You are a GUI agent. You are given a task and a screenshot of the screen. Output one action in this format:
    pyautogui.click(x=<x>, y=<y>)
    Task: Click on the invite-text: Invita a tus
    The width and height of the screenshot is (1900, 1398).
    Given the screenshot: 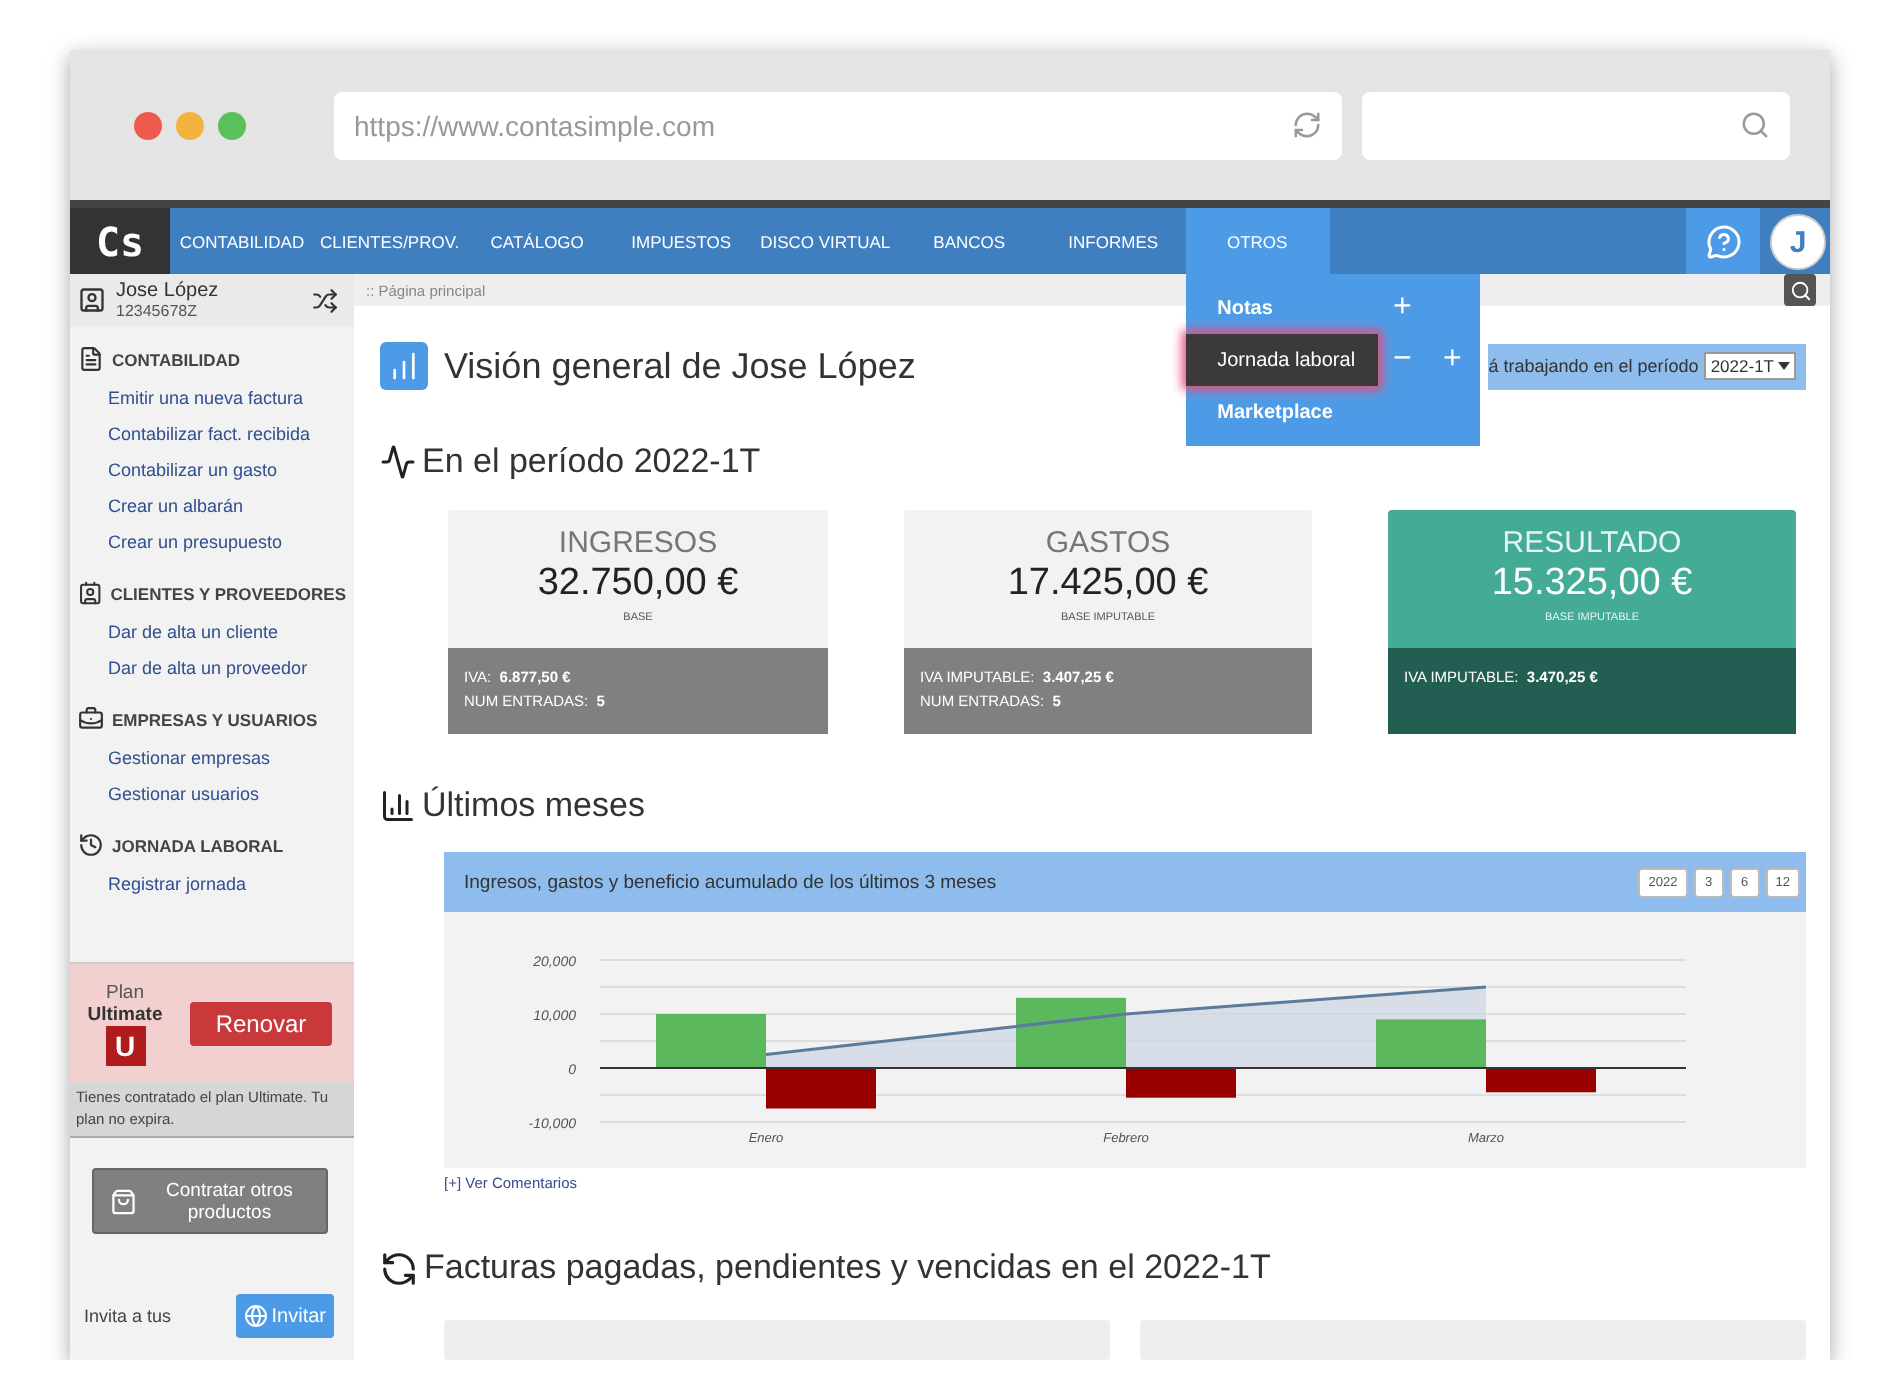 What is the action you would take?
    pyautogui.click(x=128, y=1316)
    